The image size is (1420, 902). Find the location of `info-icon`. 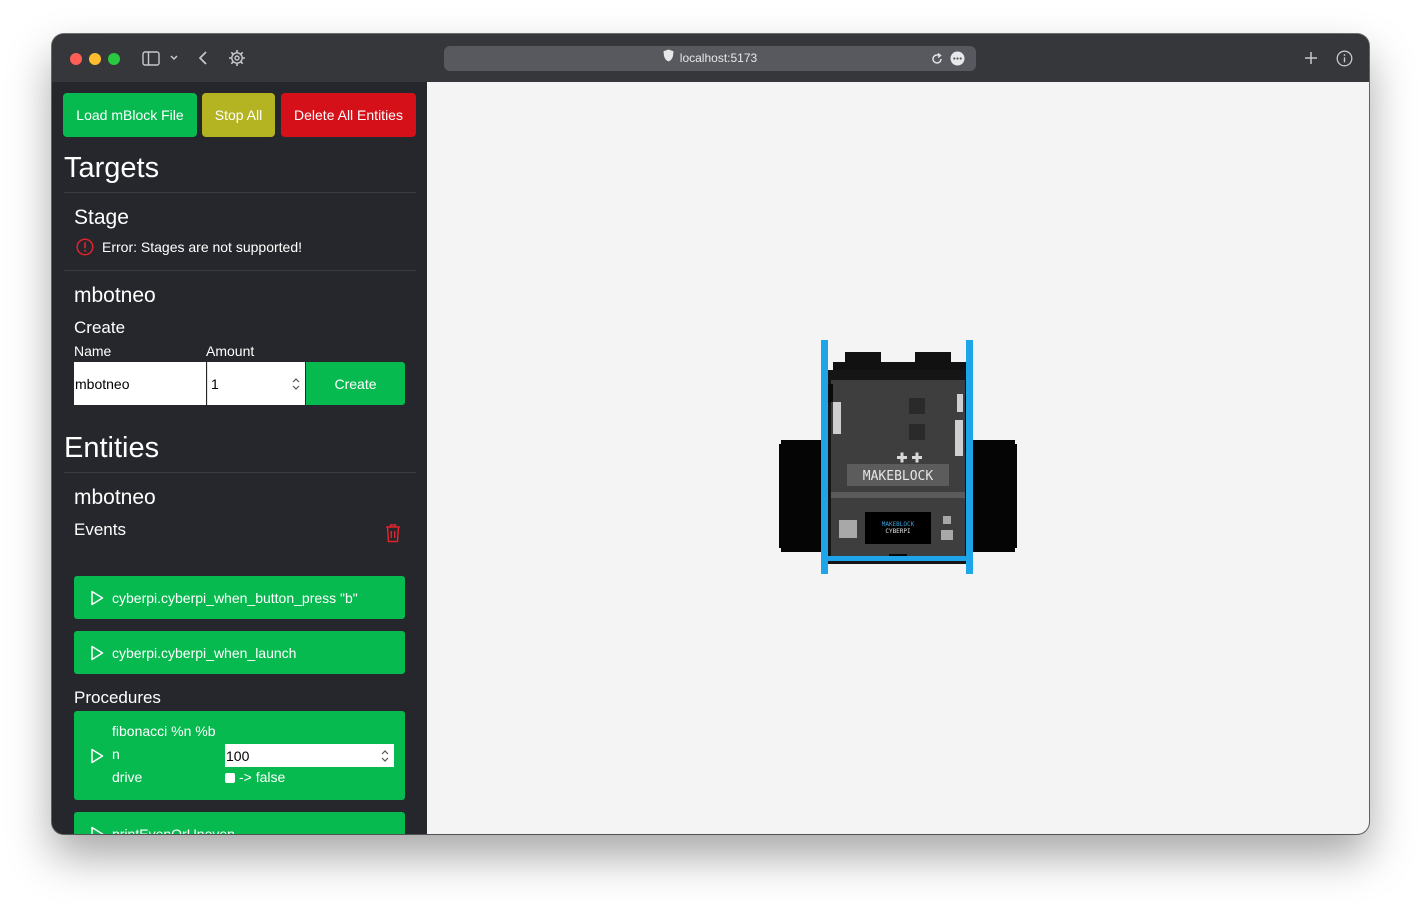

info-icon is located at coordinates (1344, 58).